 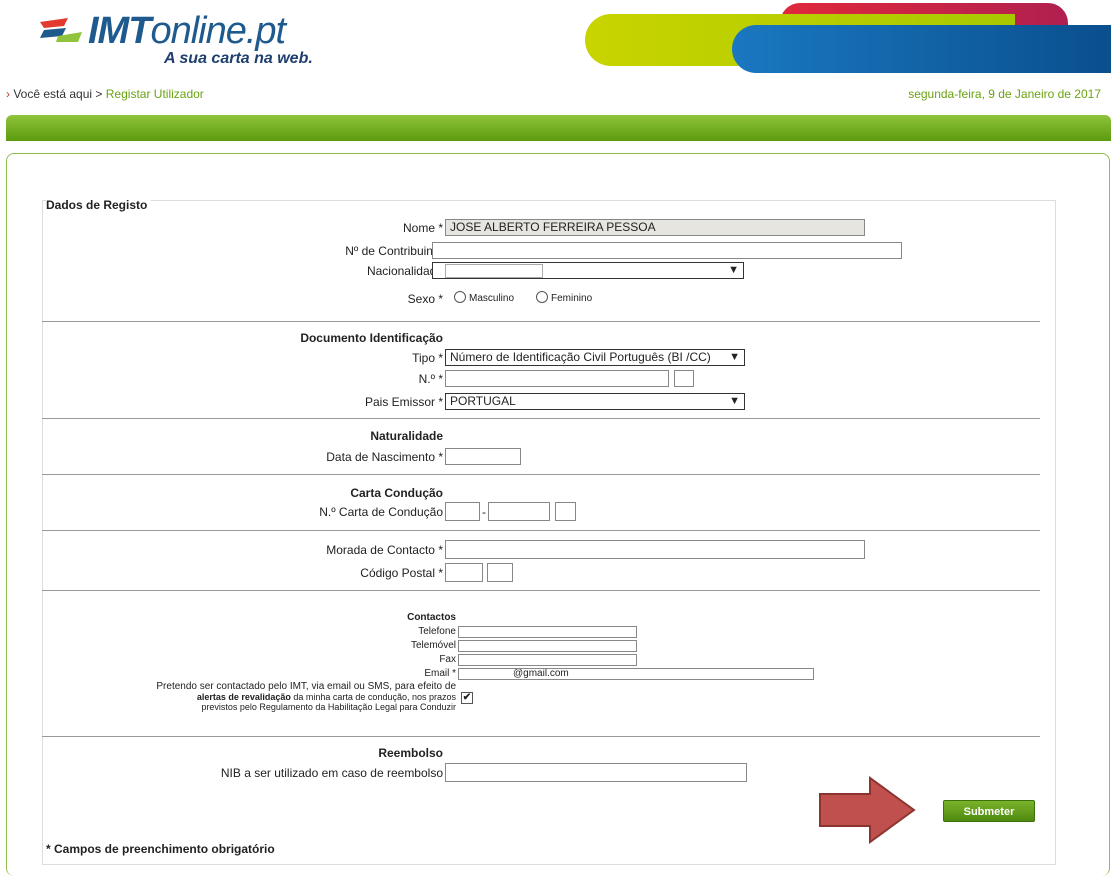 I want to click on pais-emissor-select: PORTUGAL ▼, so click(x=595, y=401).